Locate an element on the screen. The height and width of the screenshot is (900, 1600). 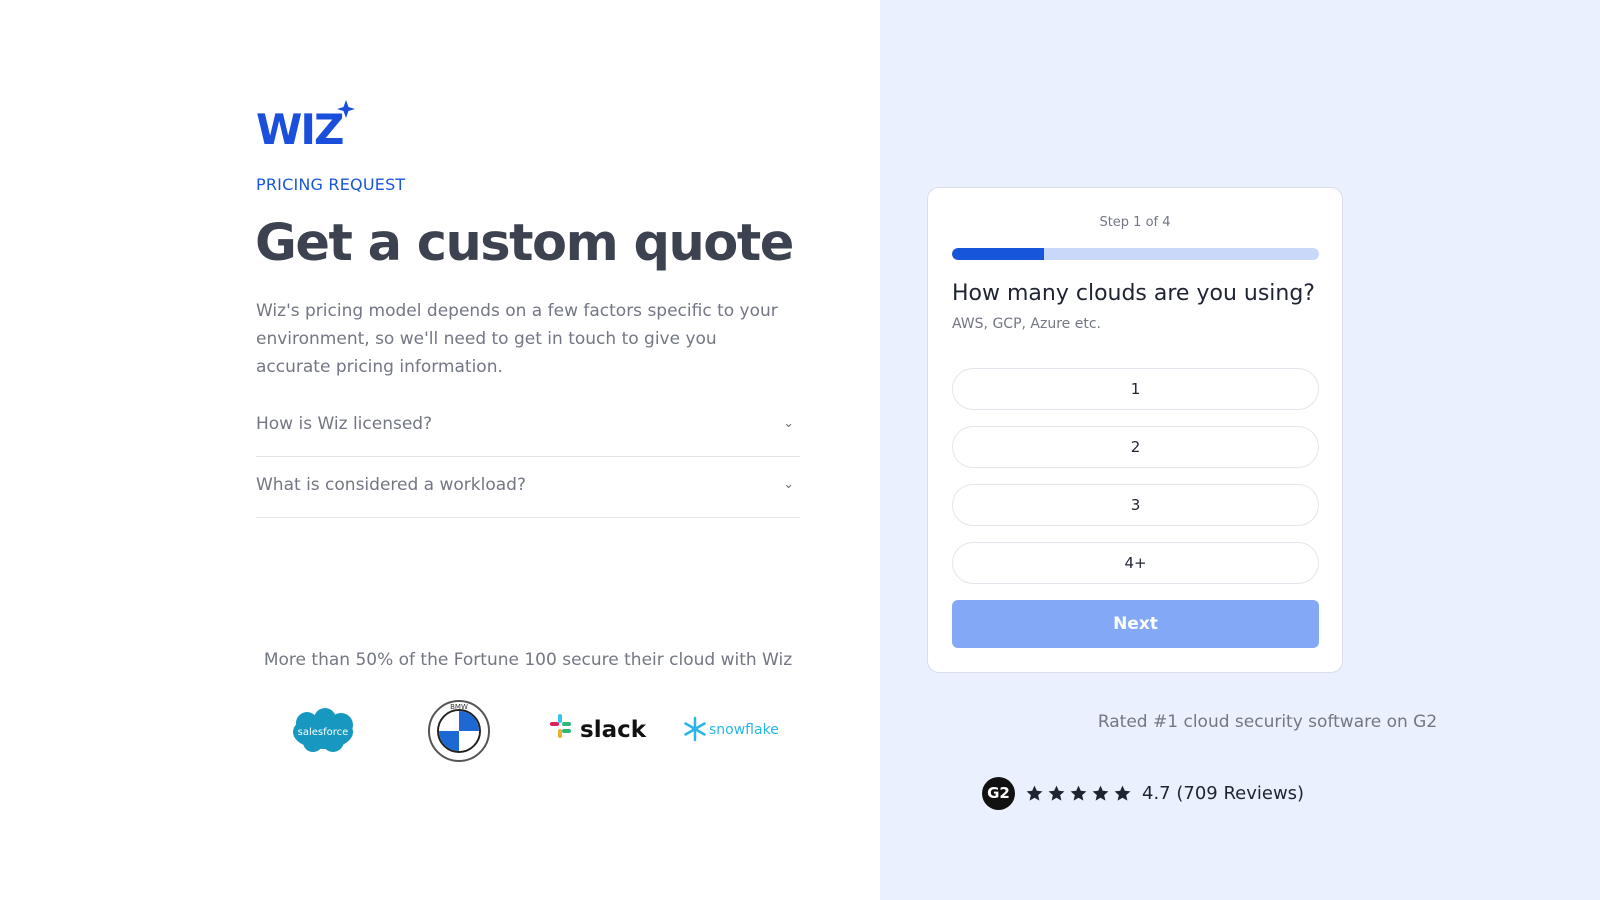
snowflake-logo: snowflake is located at coordinates (731, 729).